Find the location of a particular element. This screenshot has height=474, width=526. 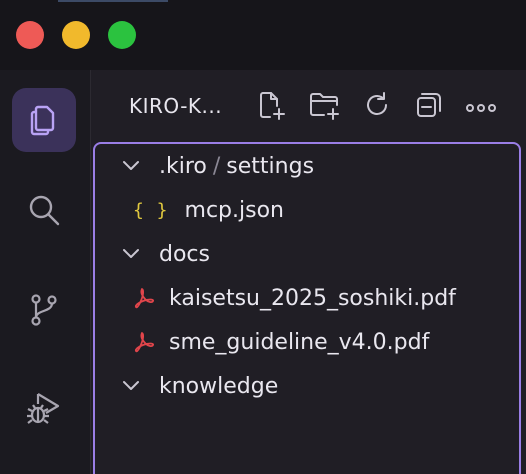

activity-search is located at coordinates (44, 210).